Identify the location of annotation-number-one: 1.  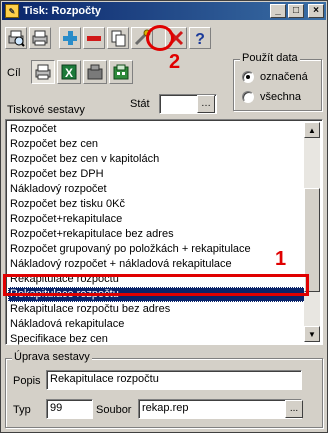
(281, 259).